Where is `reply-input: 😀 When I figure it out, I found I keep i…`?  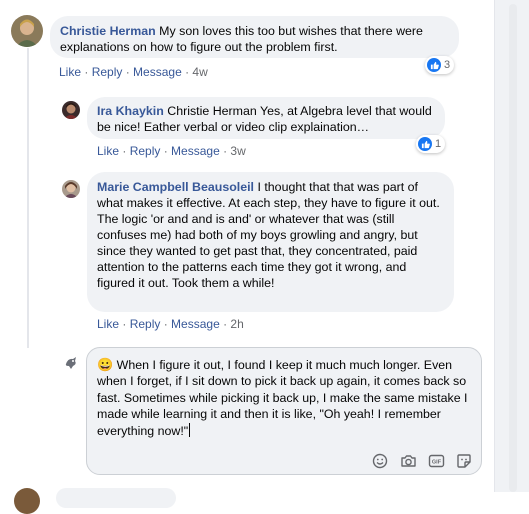 reply-input: 😀 When I figure it out, I found I keep i… is located at coordinates (283, 398).